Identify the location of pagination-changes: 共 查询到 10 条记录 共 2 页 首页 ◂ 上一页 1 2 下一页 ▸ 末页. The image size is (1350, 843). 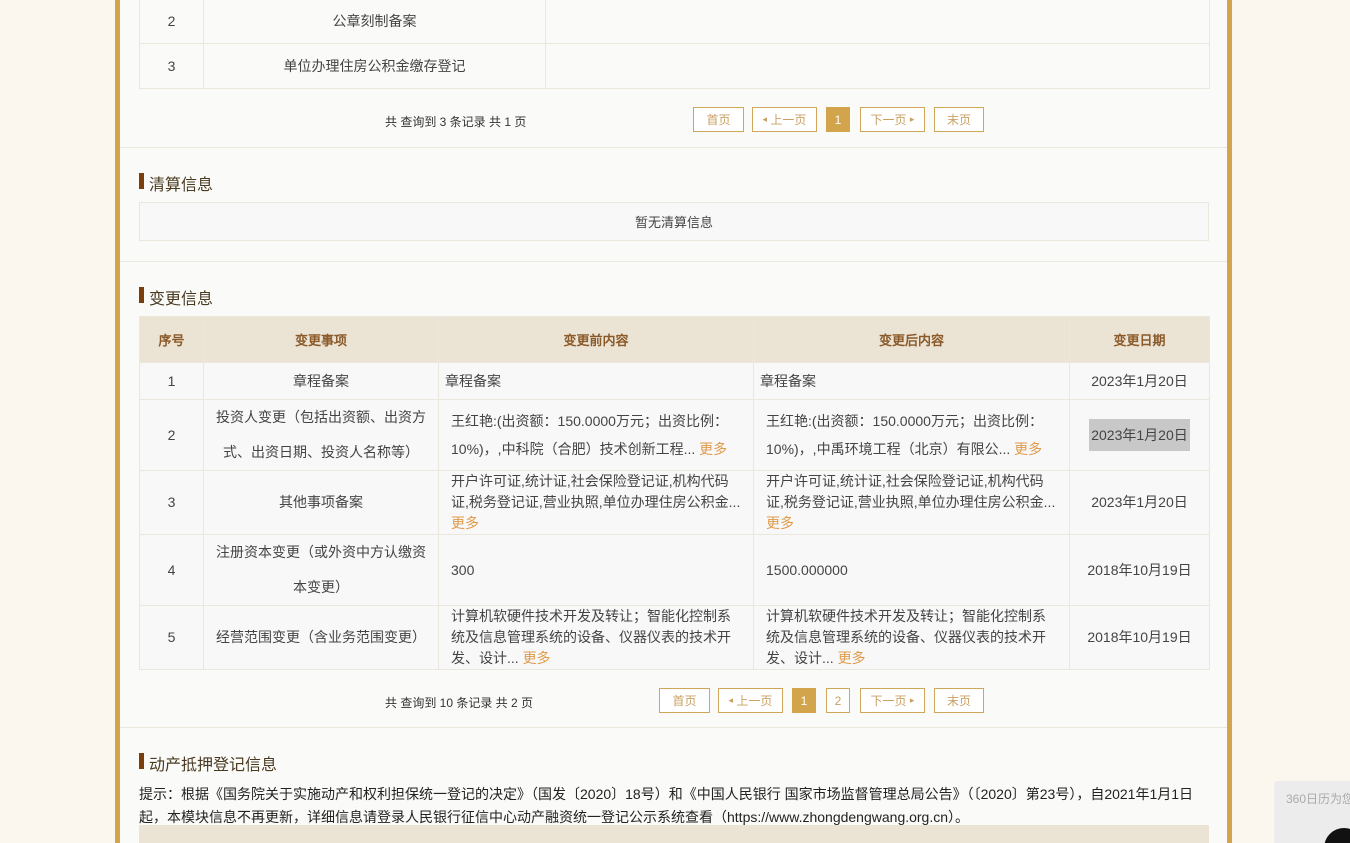
(674, 701).